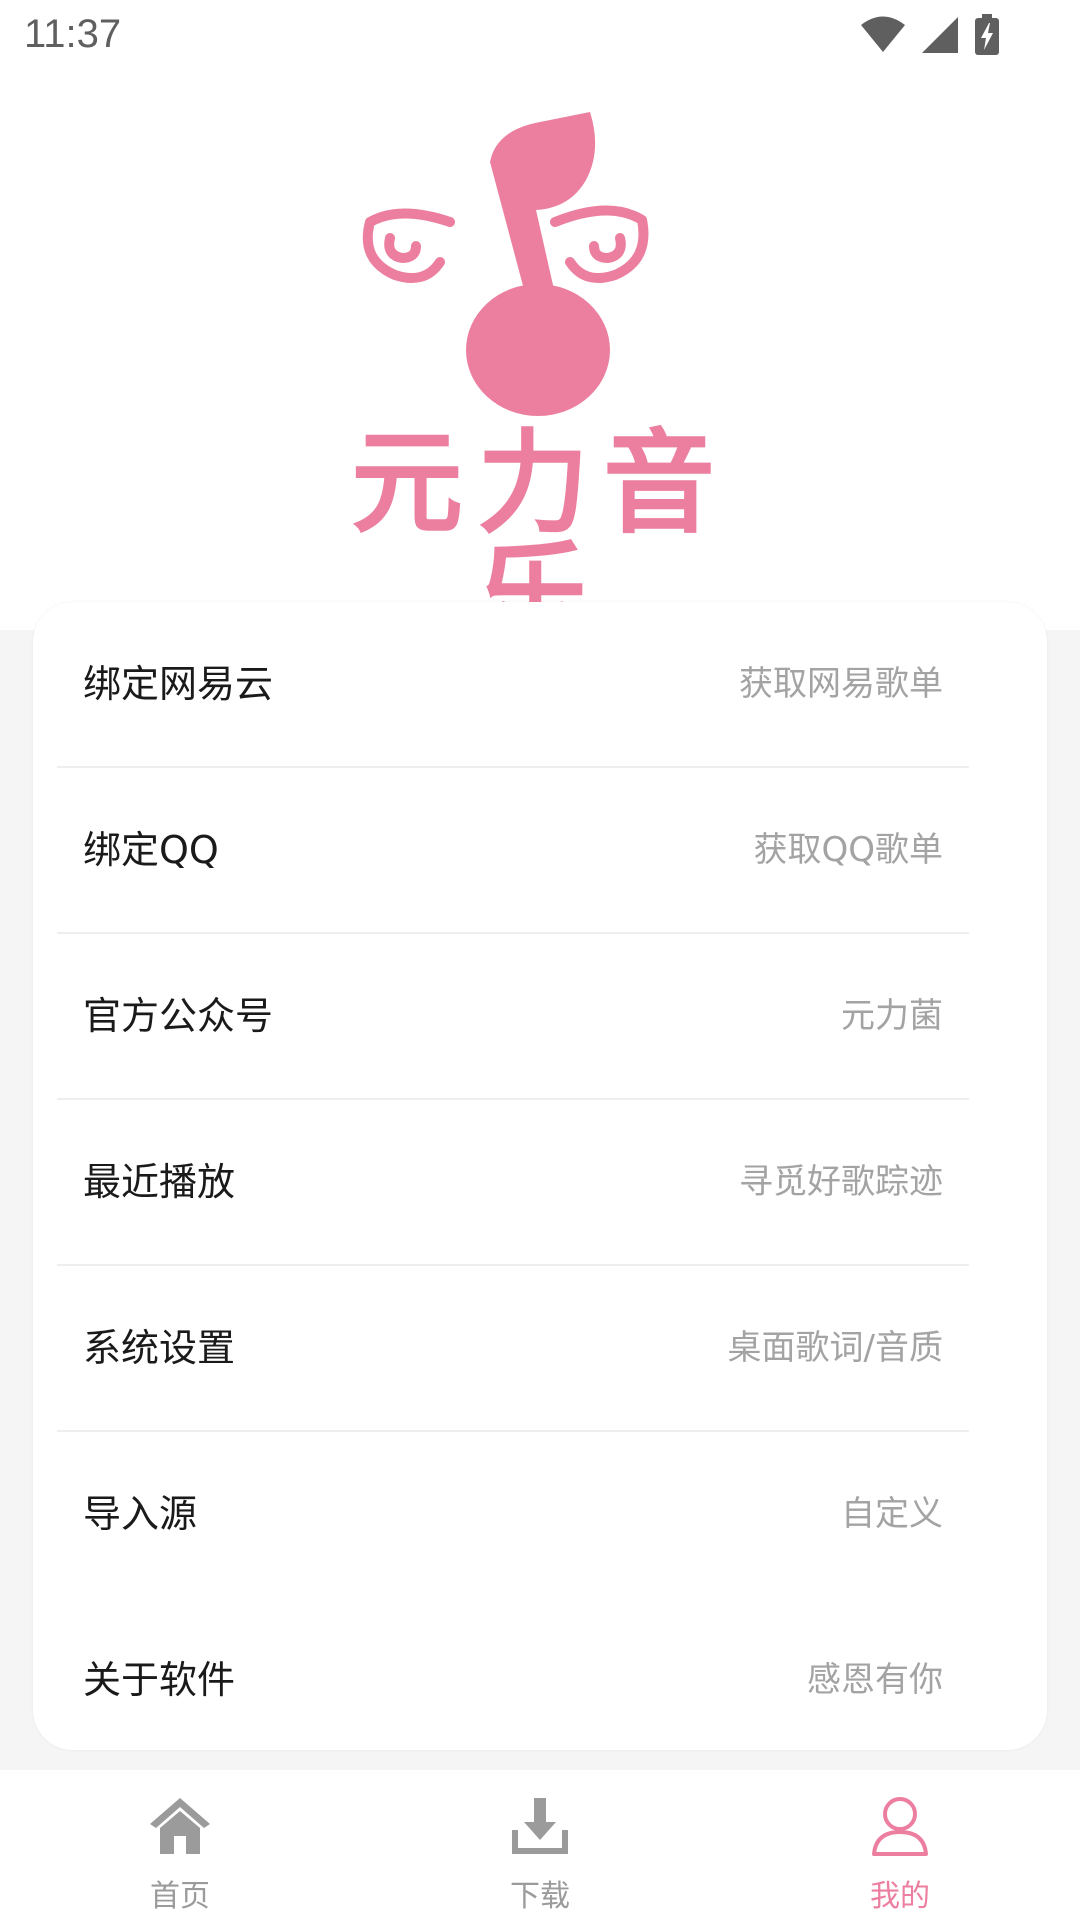 This screenshot has width=1080, height=1920. Describe the element at coordinates (178, 1016) in the screenshot. I see `menu-item-label: 官方公众号` at that location.